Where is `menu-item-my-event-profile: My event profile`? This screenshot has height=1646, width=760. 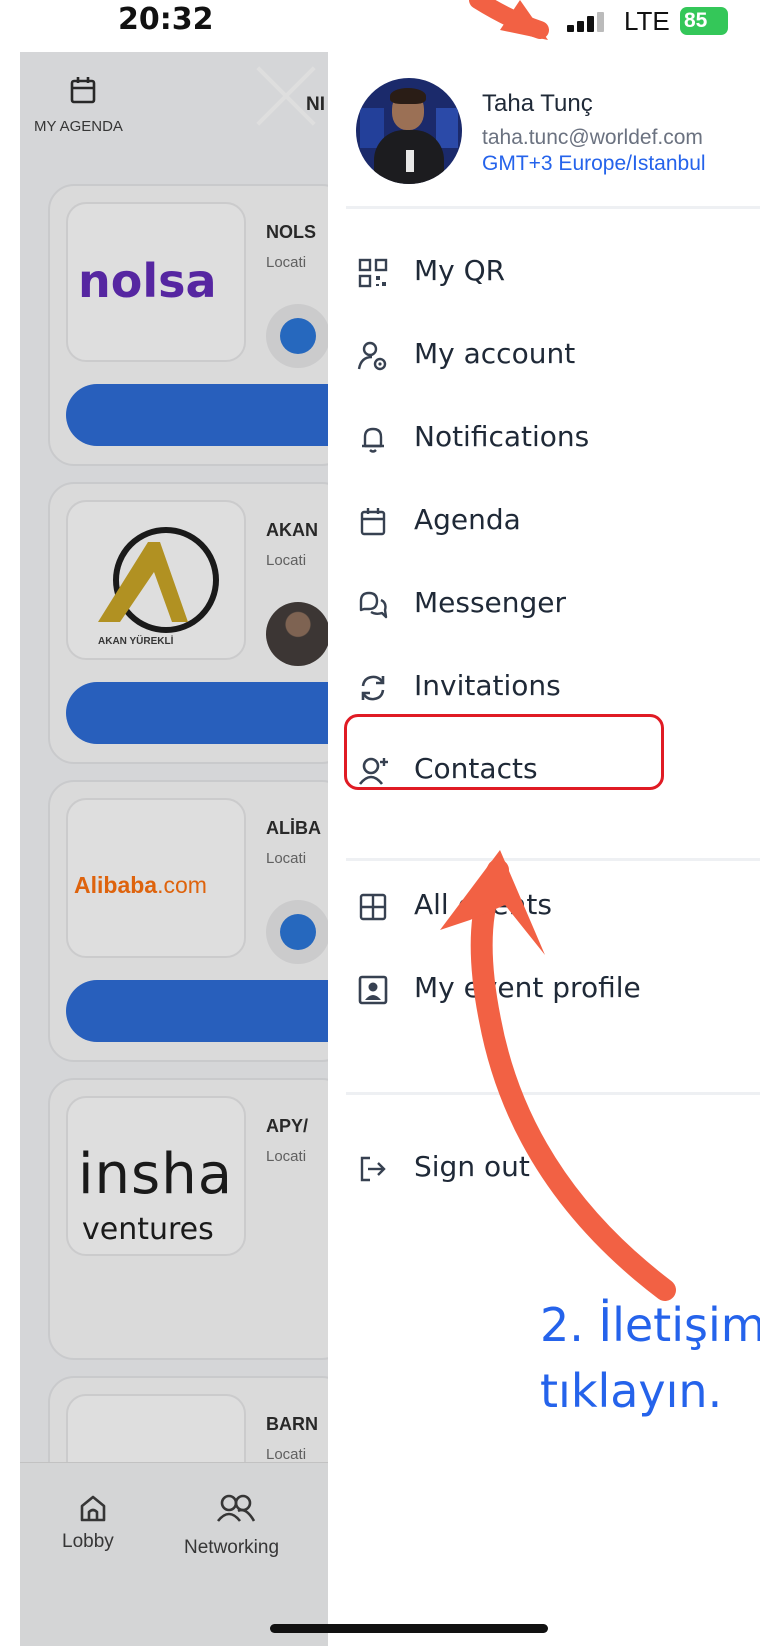
menu-item-my-event-profile: My event profile is located at coordinates (558, 990).